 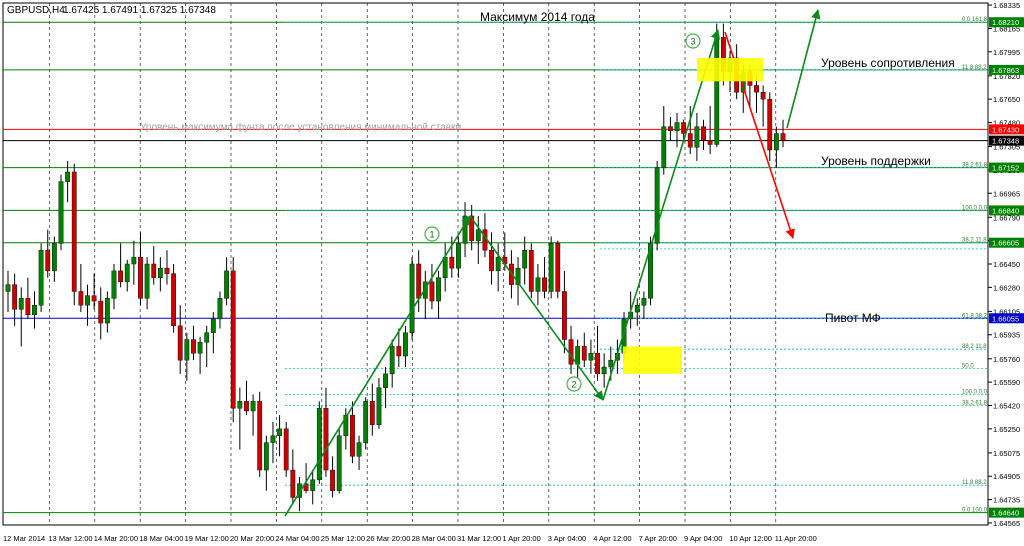 What do you see at coordinates (750, 538) in the screenshot?
I see `time-label: 10 Apr 12:00` at bounding box center [750, 538].